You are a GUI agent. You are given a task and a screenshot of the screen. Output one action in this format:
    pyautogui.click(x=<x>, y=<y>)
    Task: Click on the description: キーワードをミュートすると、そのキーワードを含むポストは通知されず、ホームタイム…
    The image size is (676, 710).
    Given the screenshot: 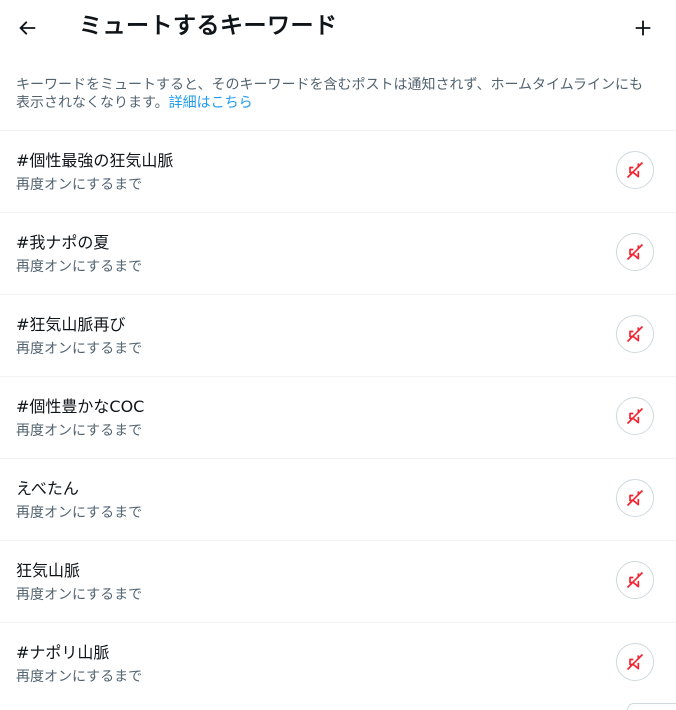 What is the action you would take?
    pyautogui.click(x=336, y=94)
    